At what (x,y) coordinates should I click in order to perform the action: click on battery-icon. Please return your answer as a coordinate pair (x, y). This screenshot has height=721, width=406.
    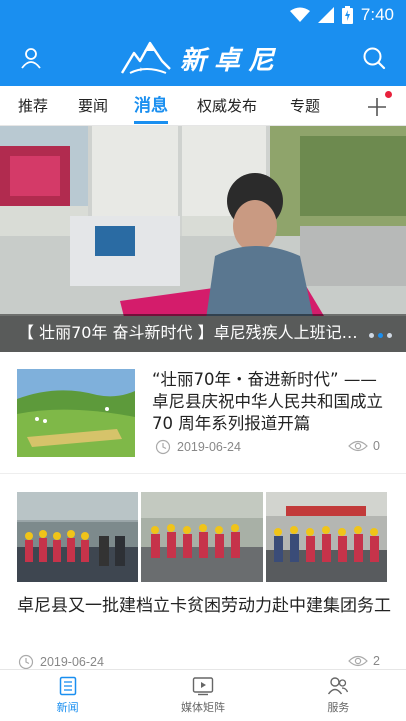
    Looking at the image, I should click on (347, 15).